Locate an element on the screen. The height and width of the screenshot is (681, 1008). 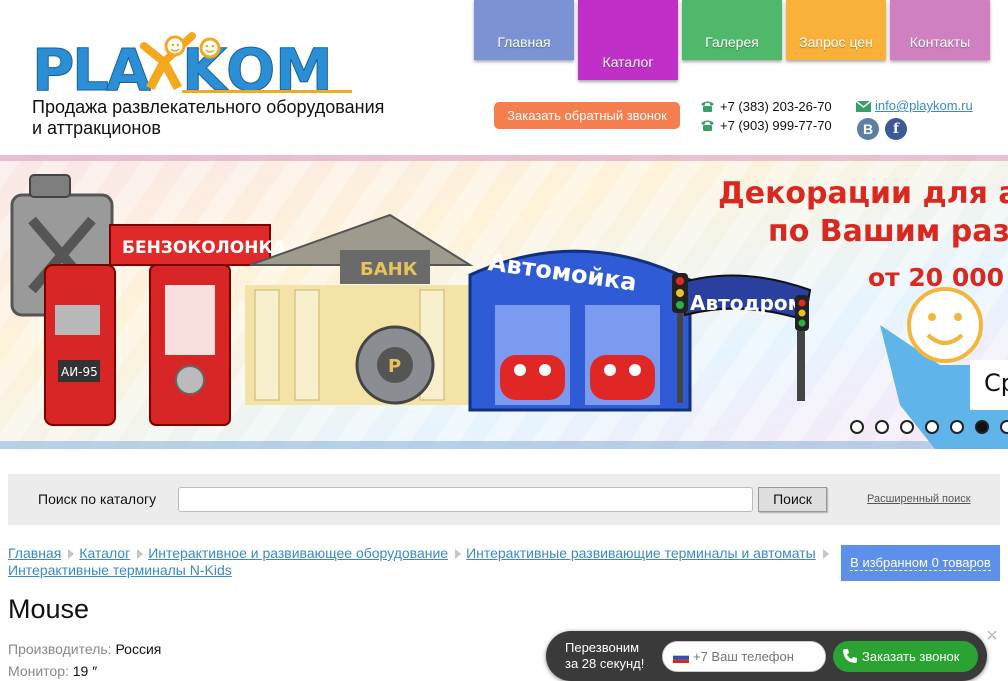
phone-row: +7 (903) 999-77-70 is located at coordinates (766, 125).